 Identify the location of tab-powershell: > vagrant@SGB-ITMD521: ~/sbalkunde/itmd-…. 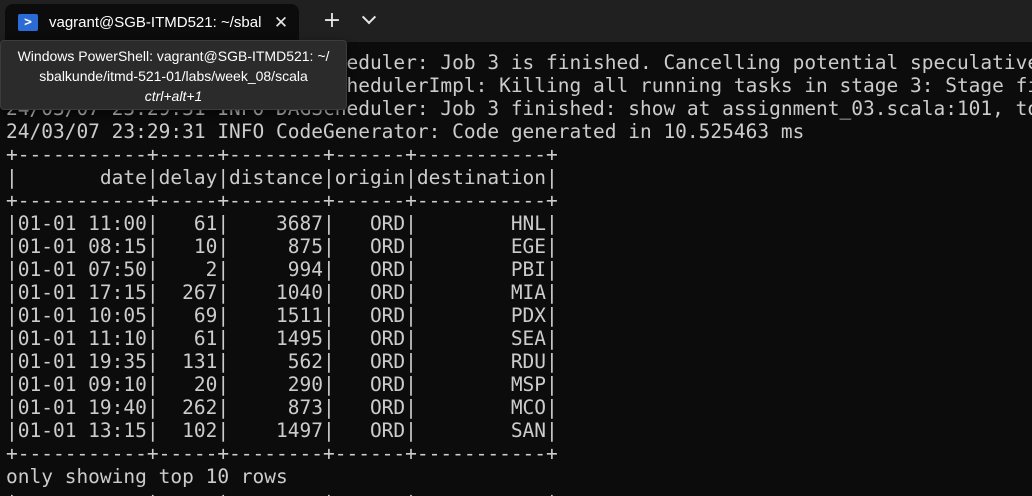
(152, 23).